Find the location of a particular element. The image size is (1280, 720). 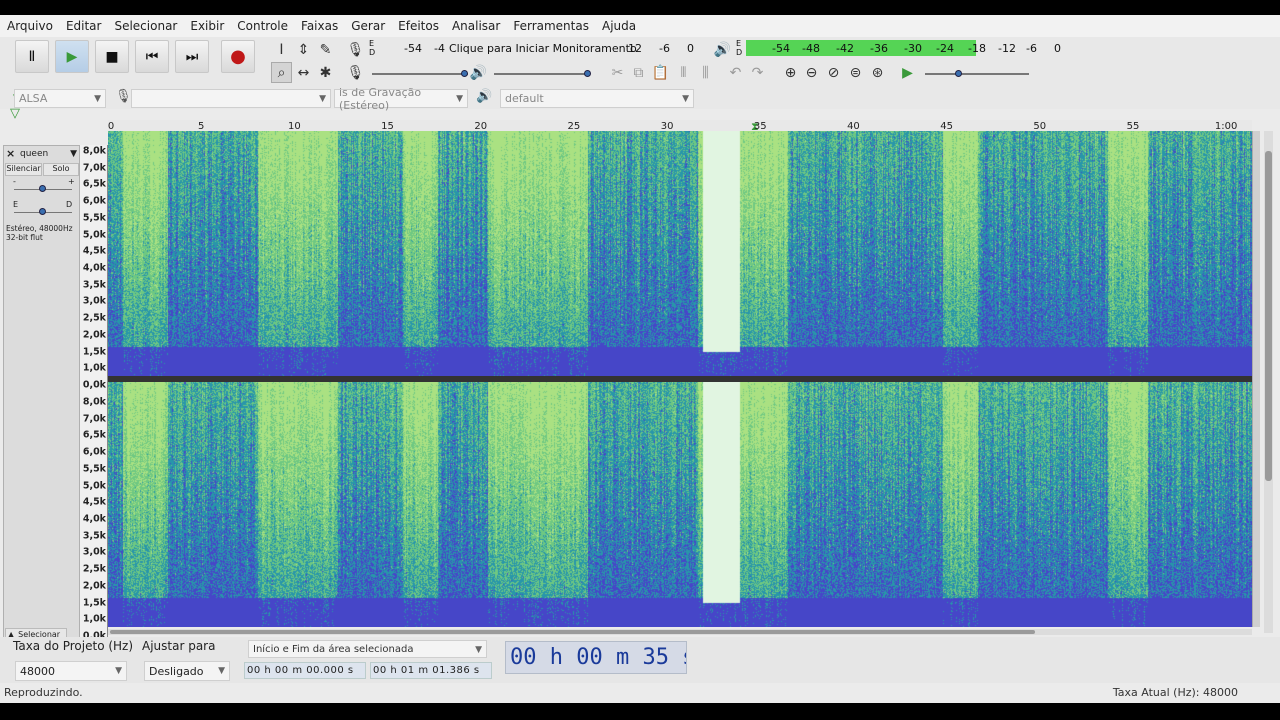

frequency-label: 1,5k is located at coordinates (94, 352).